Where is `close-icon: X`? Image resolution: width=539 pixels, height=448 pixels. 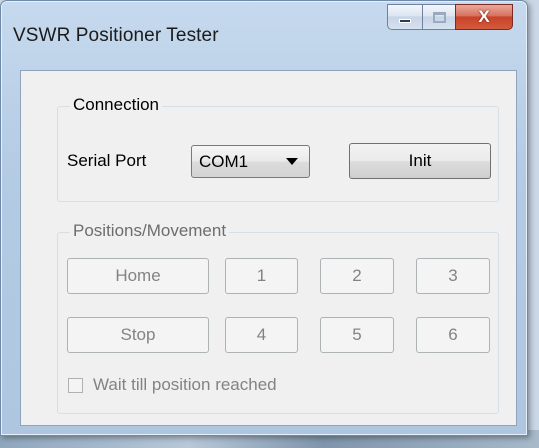
close-icon: X is located at coordinates (484, 16).